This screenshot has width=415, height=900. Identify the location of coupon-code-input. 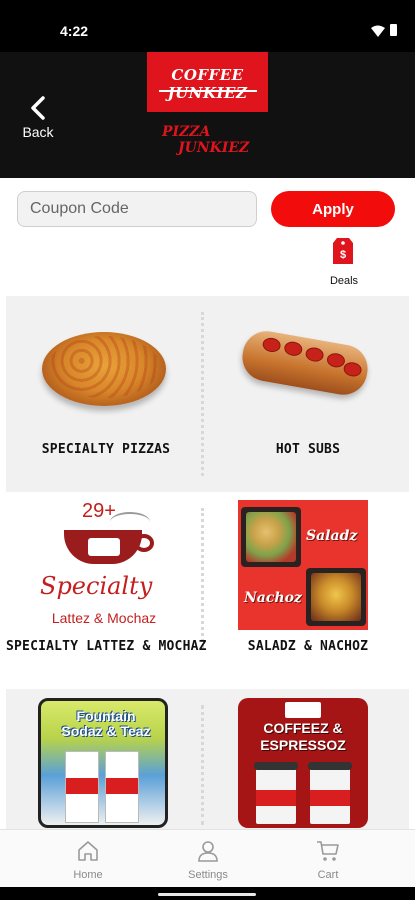
(137, 209).